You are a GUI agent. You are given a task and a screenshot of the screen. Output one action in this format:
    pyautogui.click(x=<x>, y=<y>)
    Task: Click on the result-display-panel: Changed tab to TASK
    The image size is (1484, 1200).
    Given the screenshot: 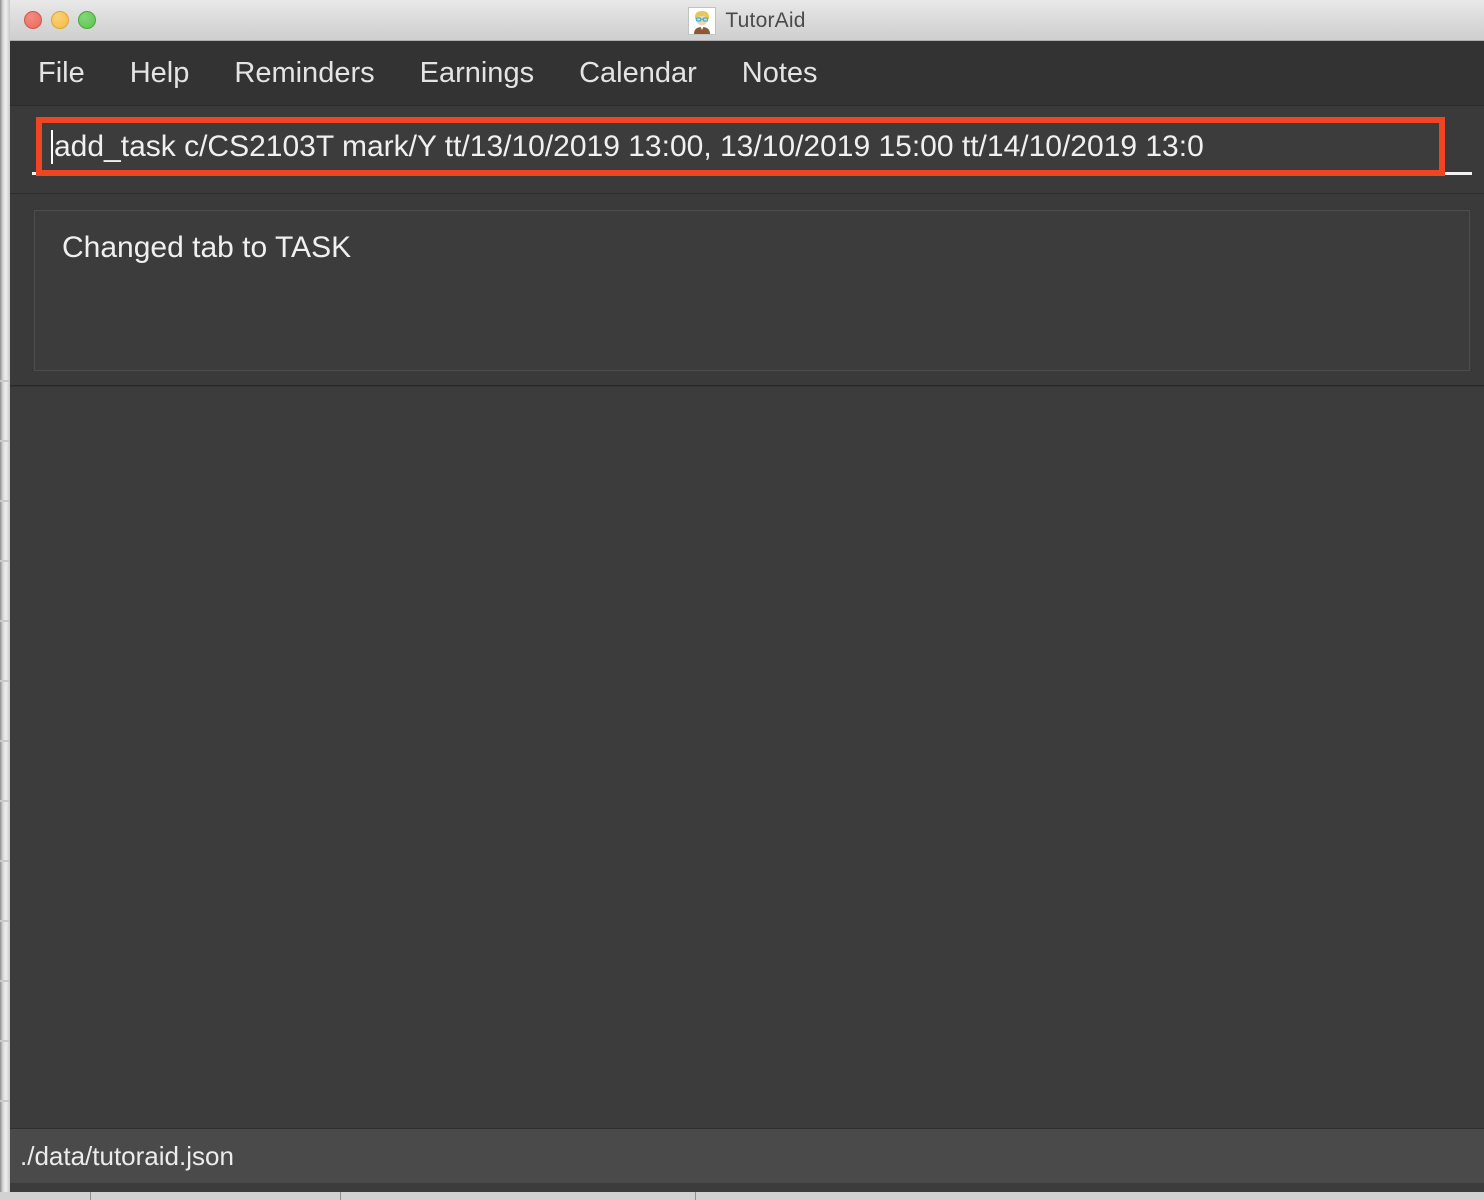 What is the action you would take?
    pyautogui.click(x=752, y=290)
    